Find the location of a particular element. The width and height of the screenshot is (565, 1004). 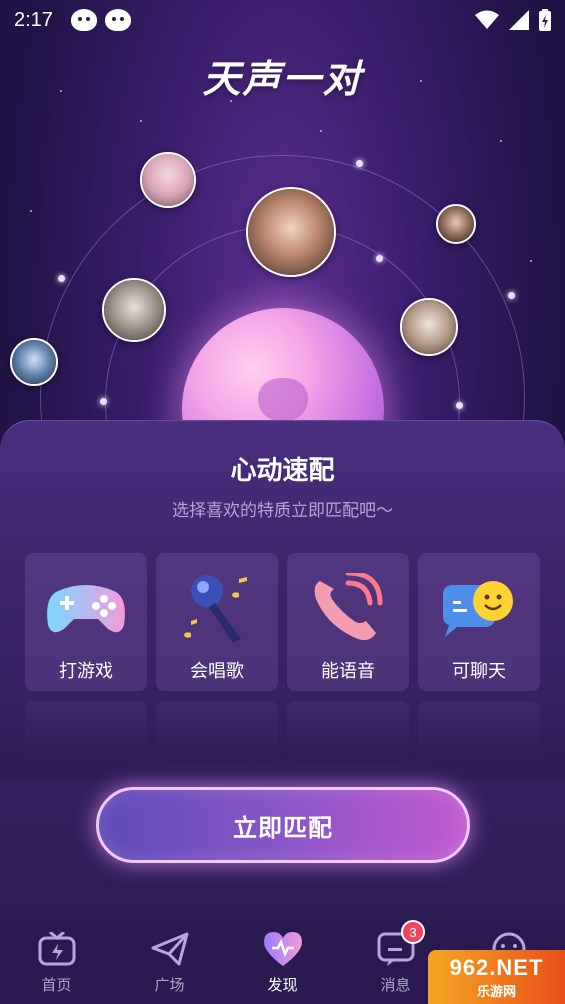

mascot-face-icon is located at coordinates (283, 400).